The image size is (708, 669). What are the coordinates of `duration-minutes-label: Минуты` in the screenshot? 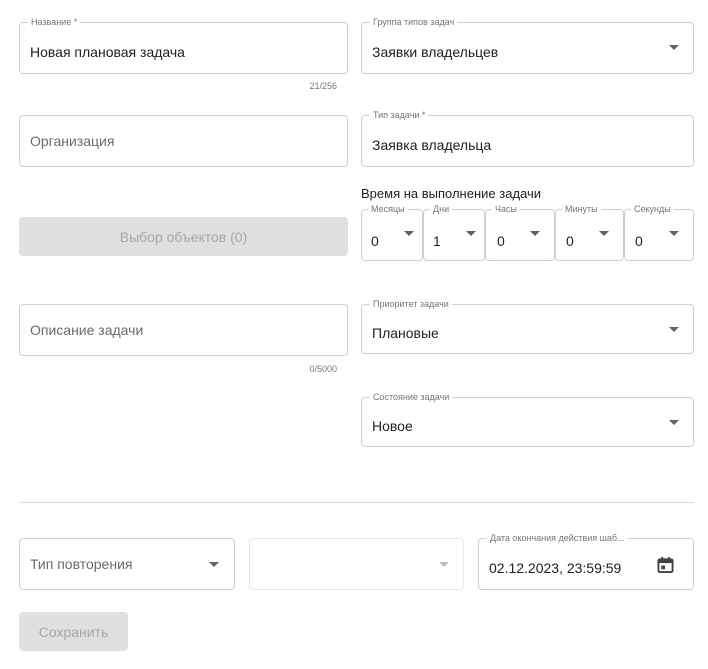 It's located at (581, 209).